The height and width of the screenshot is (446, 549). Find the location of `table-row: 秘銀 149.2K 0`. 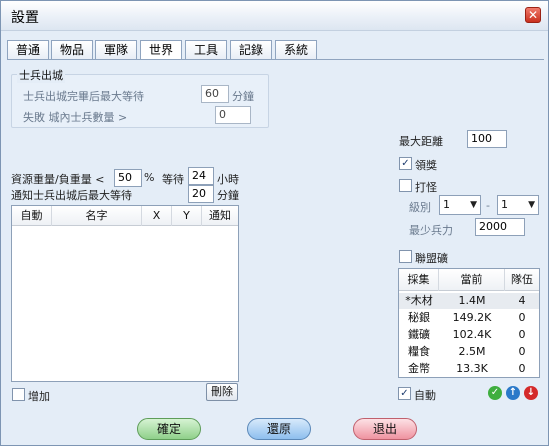

table-row: 秘銀 149.2K 0 is located at coordinates (469, 318).